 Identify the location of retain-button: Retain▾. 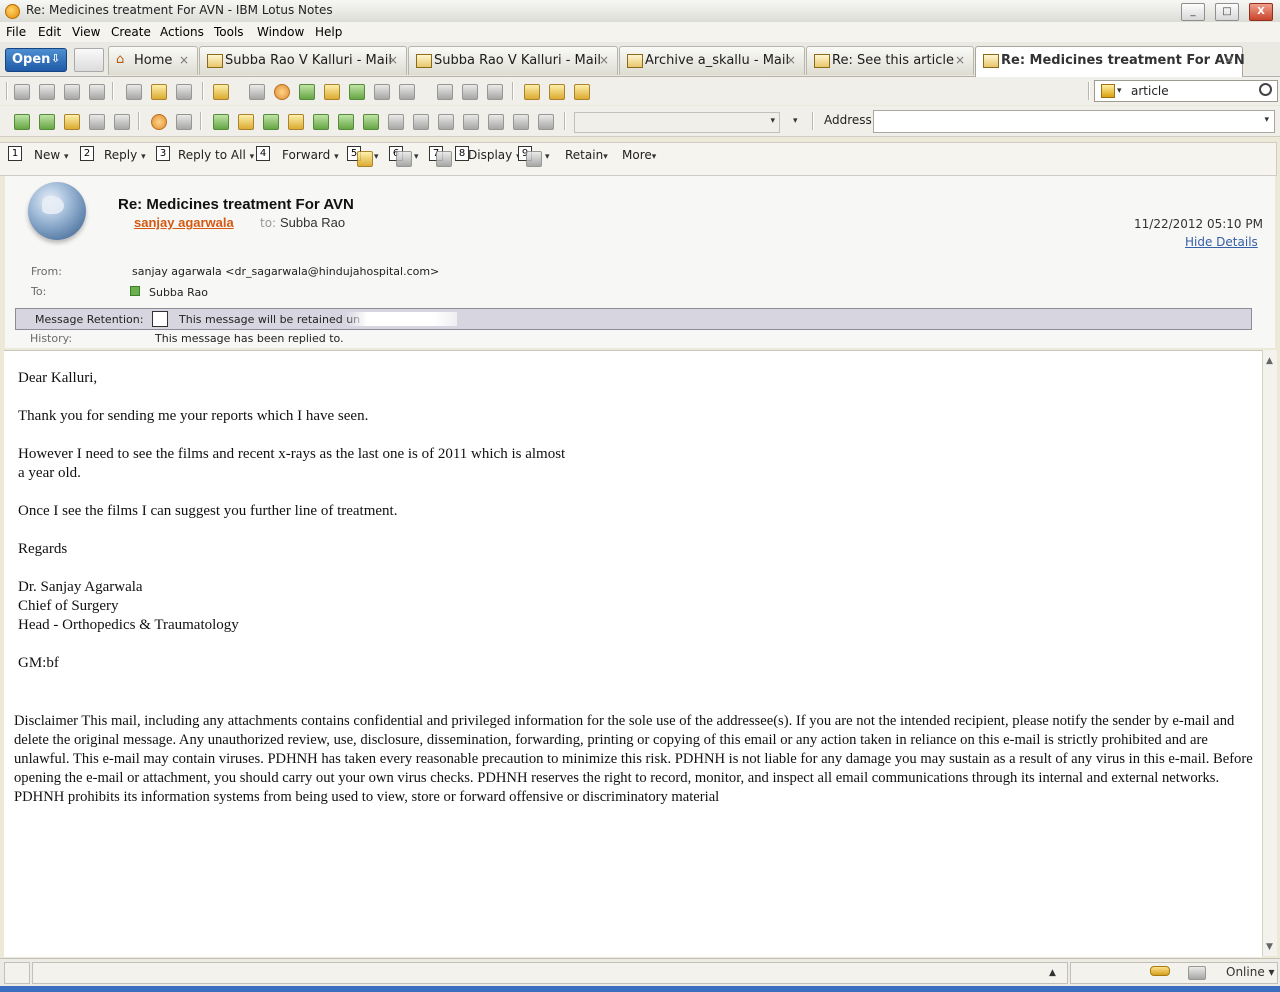
(586, 158).